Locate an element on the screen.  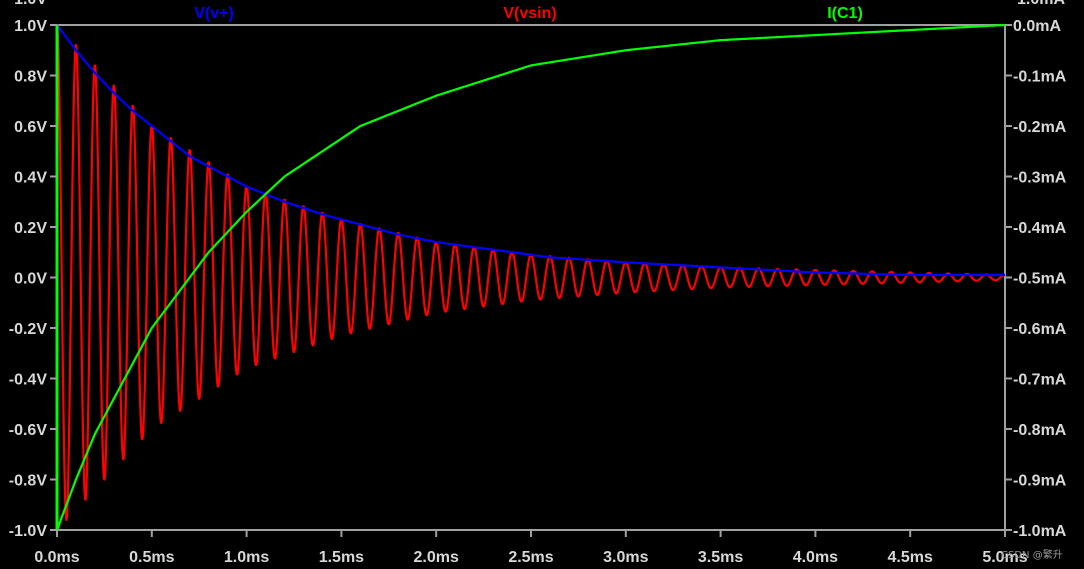
y-right-tick-label: -0.1mA is located at coordinates (1040, 77).